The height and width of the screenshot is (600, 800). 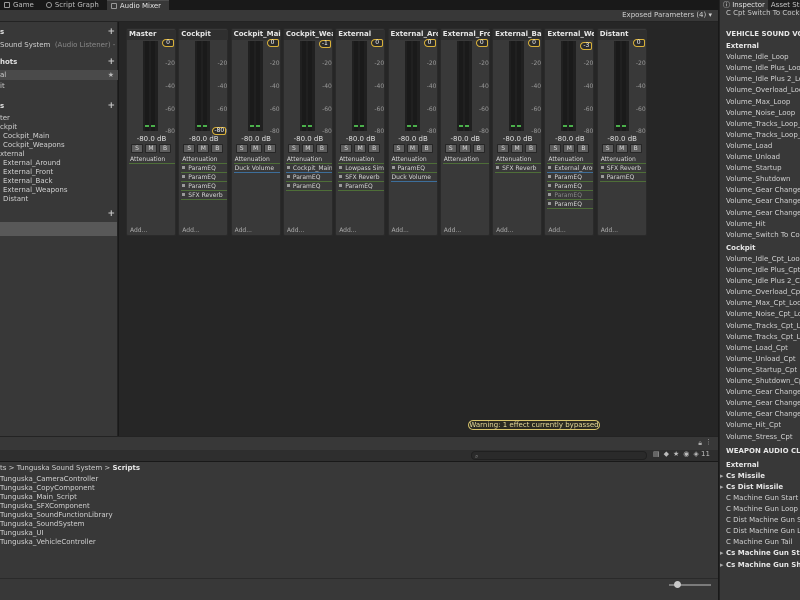 I want to click on inspector-field: C Machine Gun Start, so click(x=762, y=498).